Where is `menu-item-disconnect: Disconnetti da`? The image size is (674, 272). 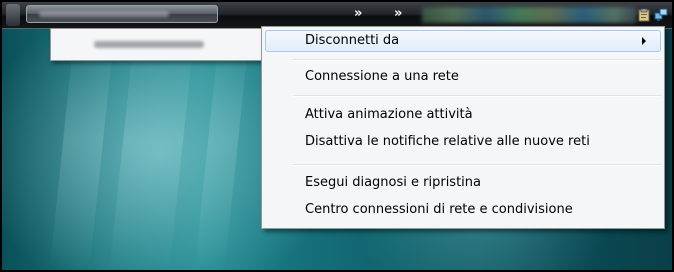 menu-item-disconnect: Disconnetti da is located at coordinates (463, 41).